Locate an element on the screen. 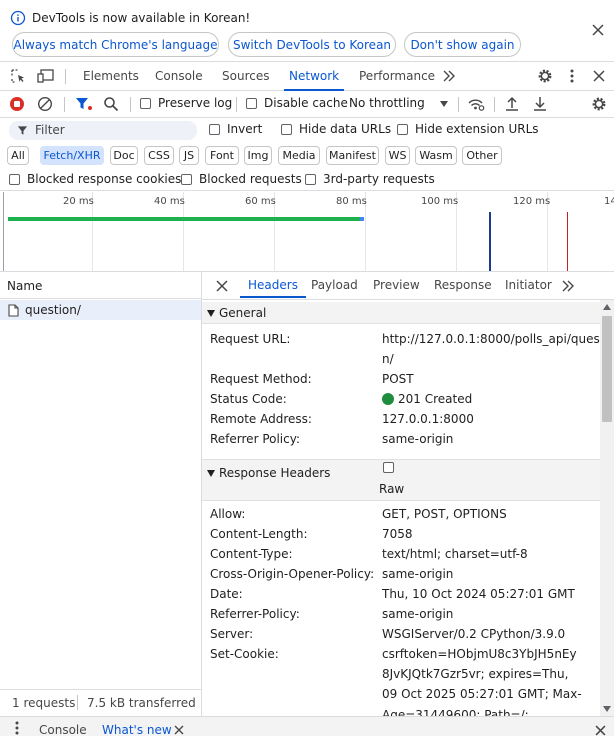  chip-manifest: Manifest is located at coordinates (352, 155).